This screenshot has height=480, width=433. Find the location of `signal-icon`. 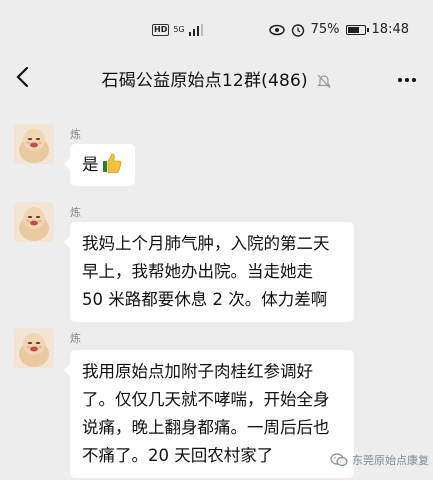

signal-icon is located at coordinates (195, 30).